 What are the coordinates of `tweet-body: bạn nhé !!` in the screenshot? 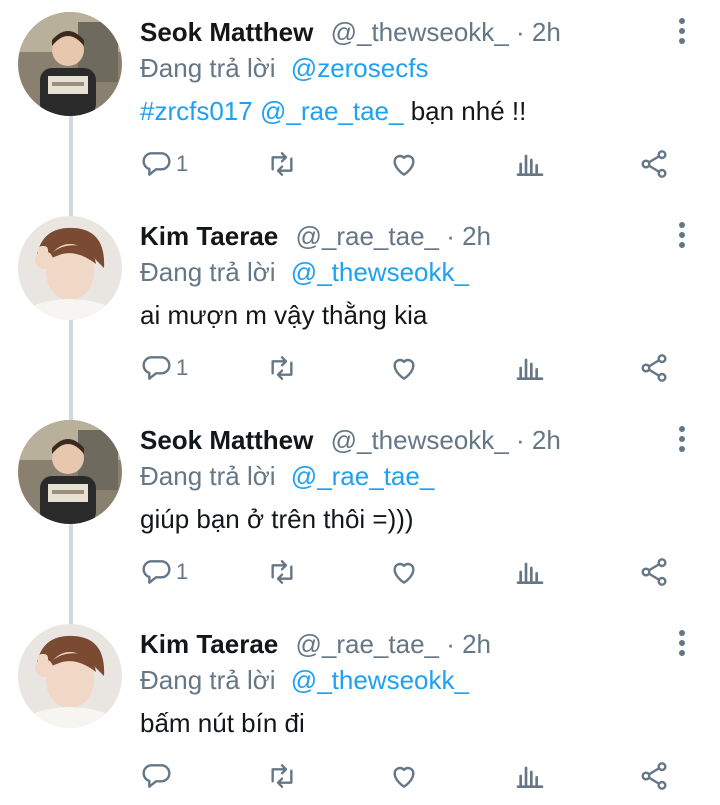 It's located at (468, 111).